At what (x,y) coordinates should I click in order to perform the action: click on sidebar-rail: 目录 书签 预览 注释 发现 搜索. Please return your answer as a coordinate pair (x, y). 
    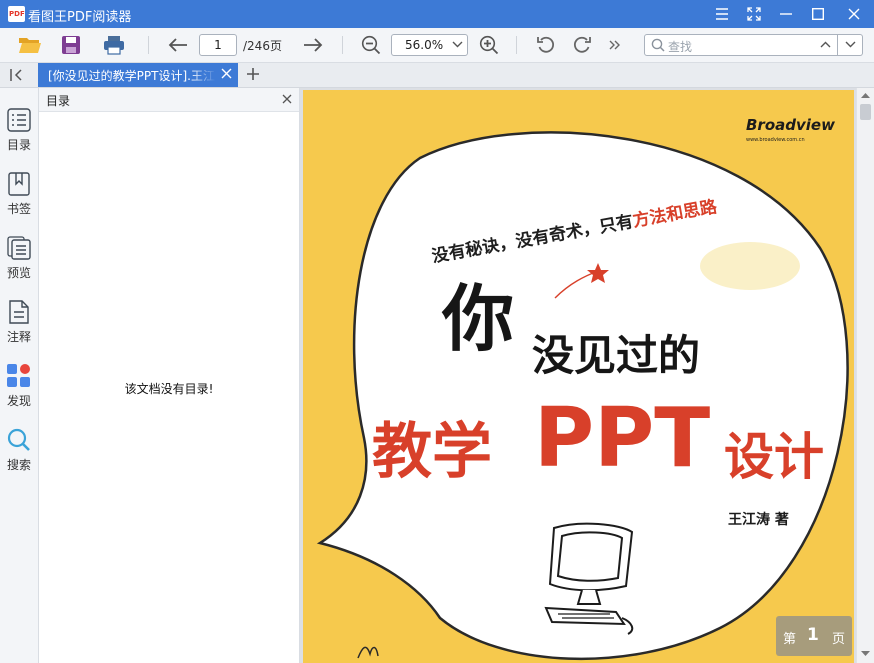
    Looking at the image, I should click on (19, 375).